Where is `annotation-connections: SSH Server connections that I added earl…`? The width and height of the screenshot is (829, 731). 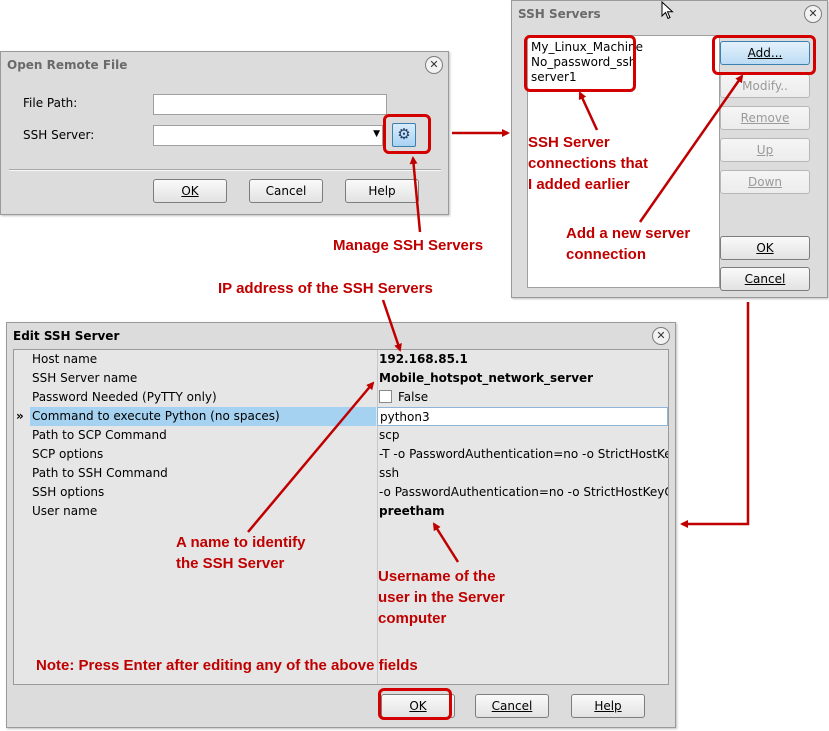 annotation-connections: SSH Server connections that I added earl… is located at coordinates (588, 163).